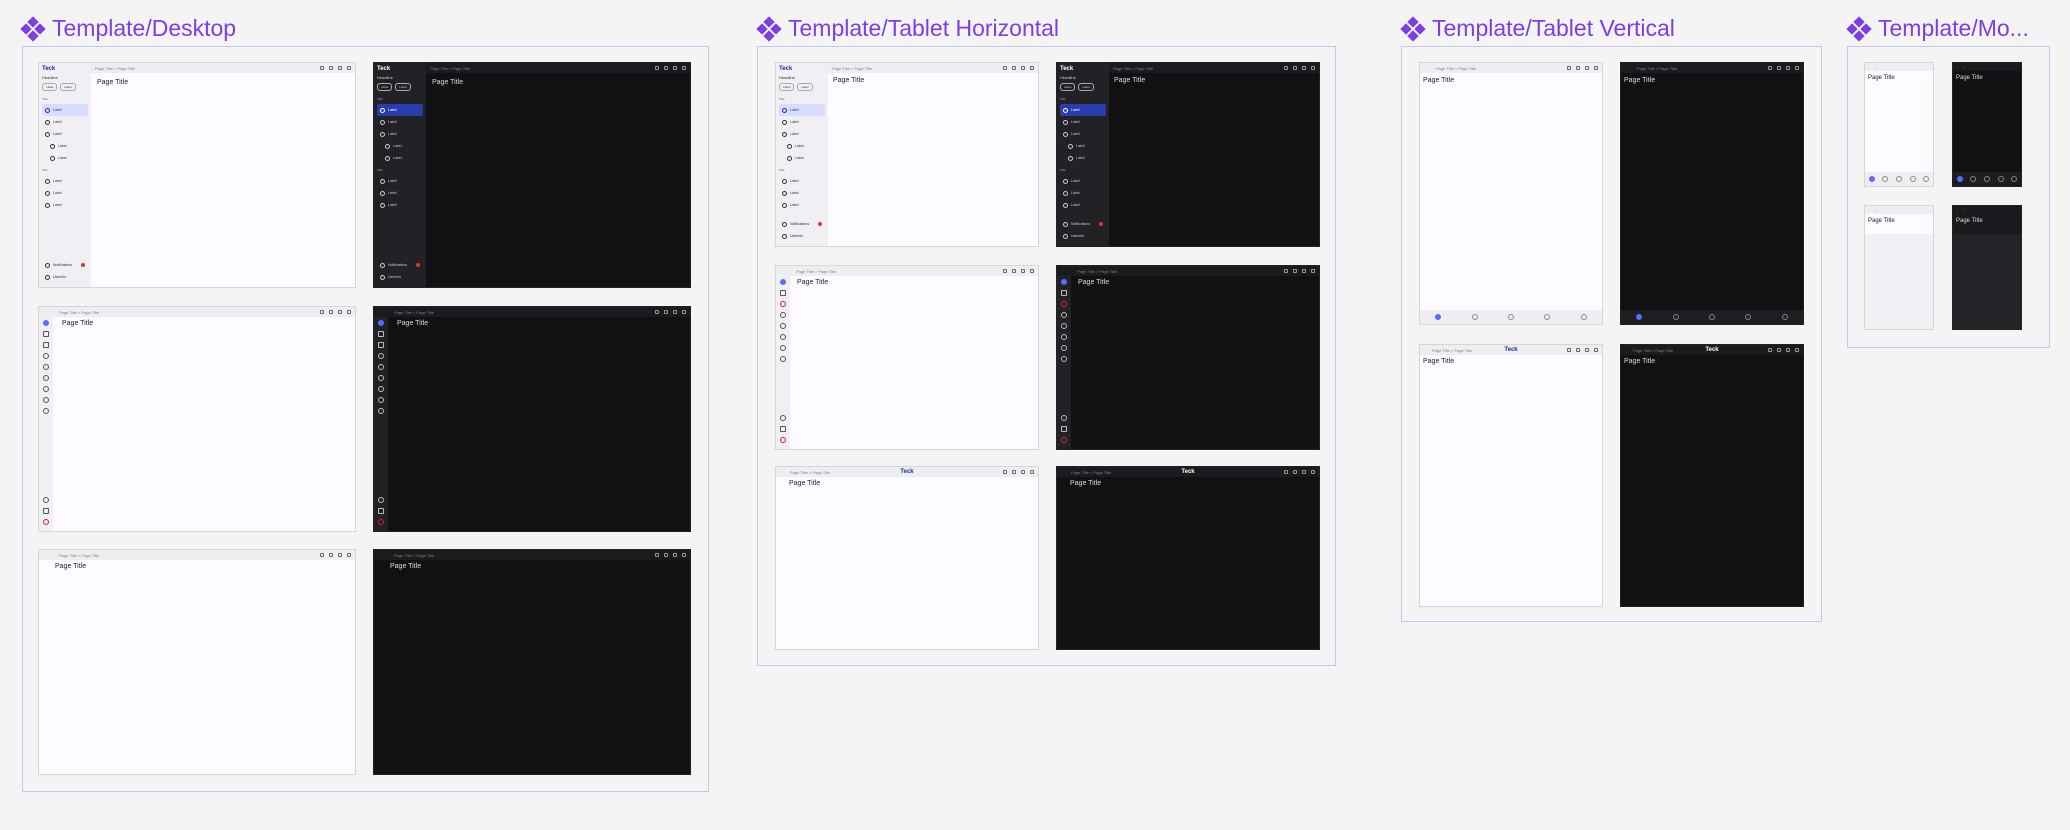 Image resolution: width=2070 pixels, height=830 pixels. What do you see at coordinates (1899, 267) in the screenshot?
I see `mobile-plain-light-screen: ← ⋮ Page Title` at bounding box center [1899, 267].